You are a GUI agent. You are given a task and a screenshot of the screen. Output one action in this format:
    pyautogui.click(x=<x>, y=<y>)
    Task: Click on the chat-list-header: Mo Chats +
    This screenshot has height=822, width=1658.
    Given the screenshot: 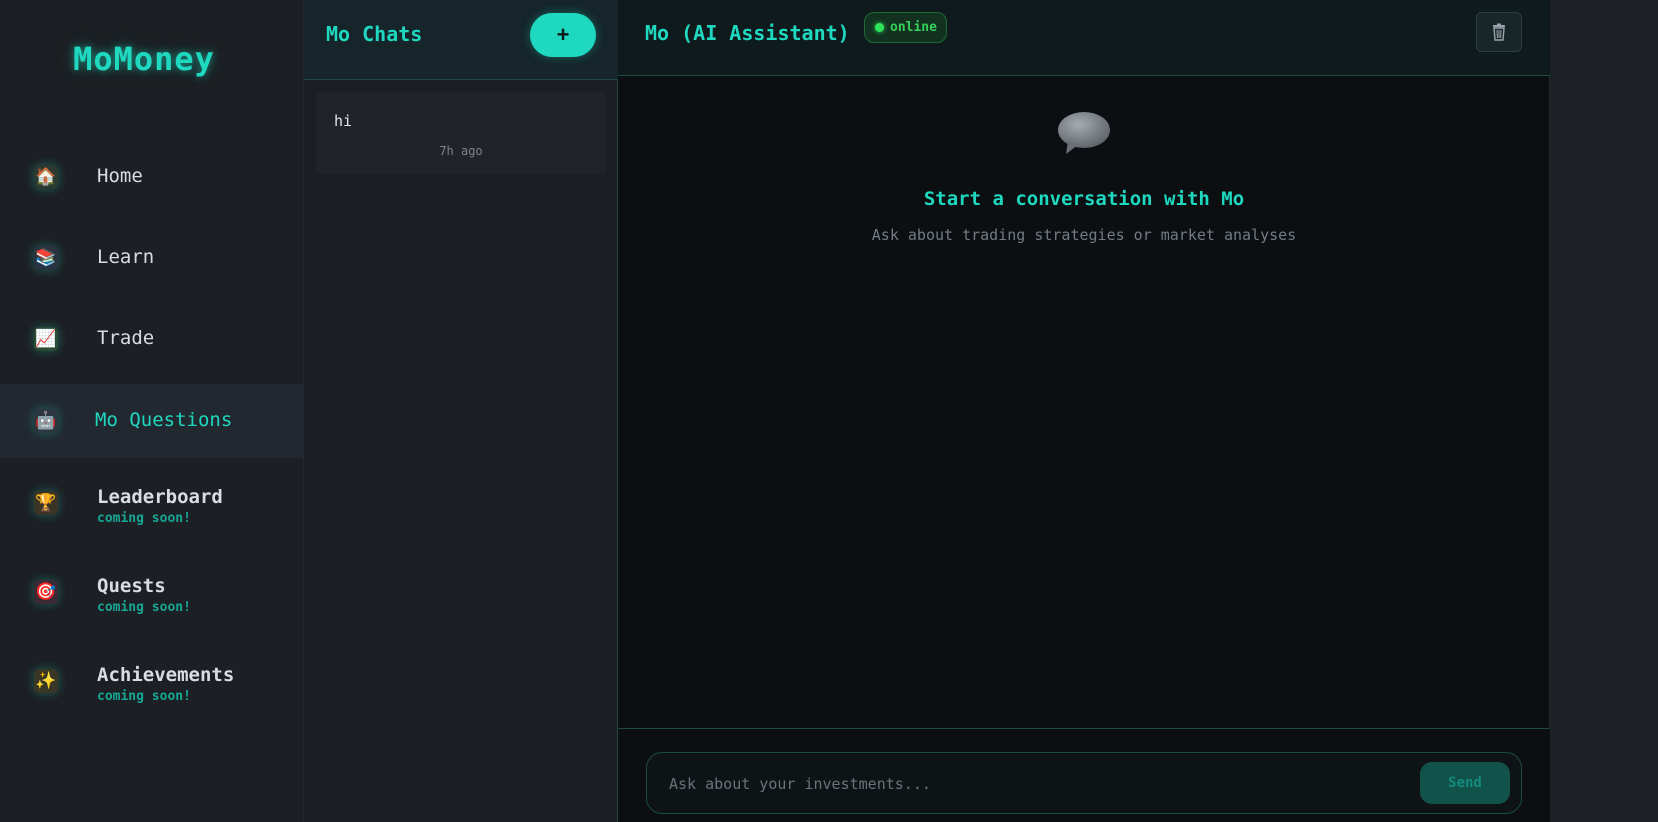 What is the action you would take?
    pyautogui.click(x=461, y=40)
    